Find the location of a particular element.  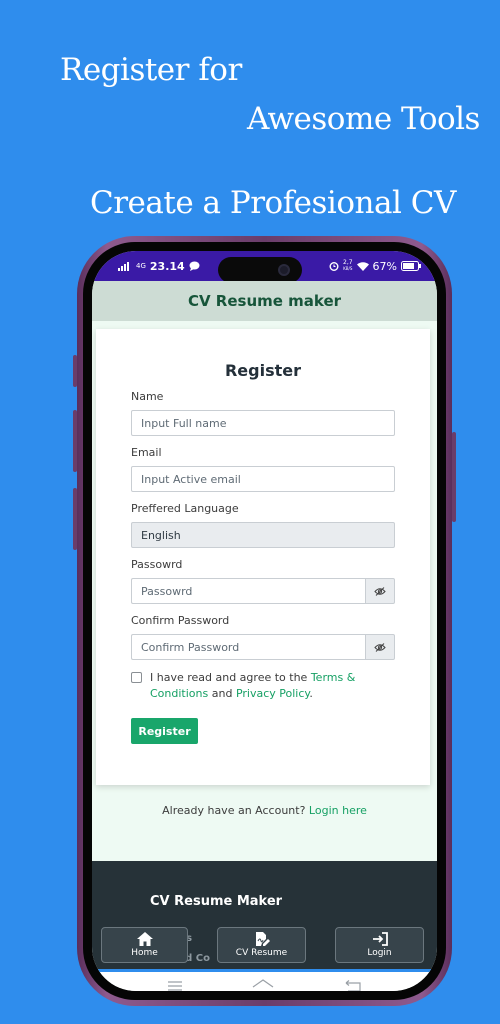

app-bar: CV Resume maker is located at coordinates (264, 301).